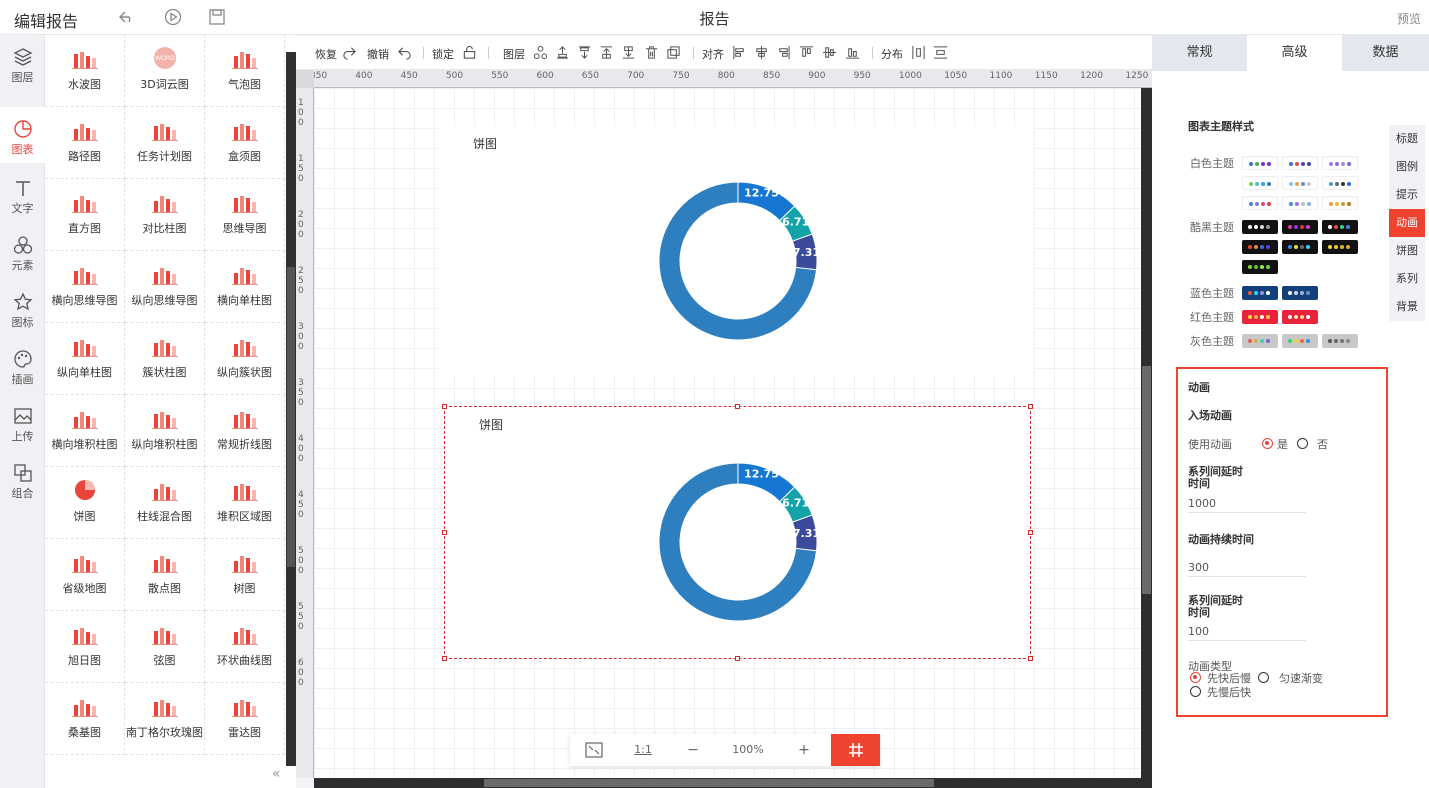 The image size is (1429, 788). Describe the element at coordinates (783, 52) in the screenshot. I see `align-right-icon` at that location.